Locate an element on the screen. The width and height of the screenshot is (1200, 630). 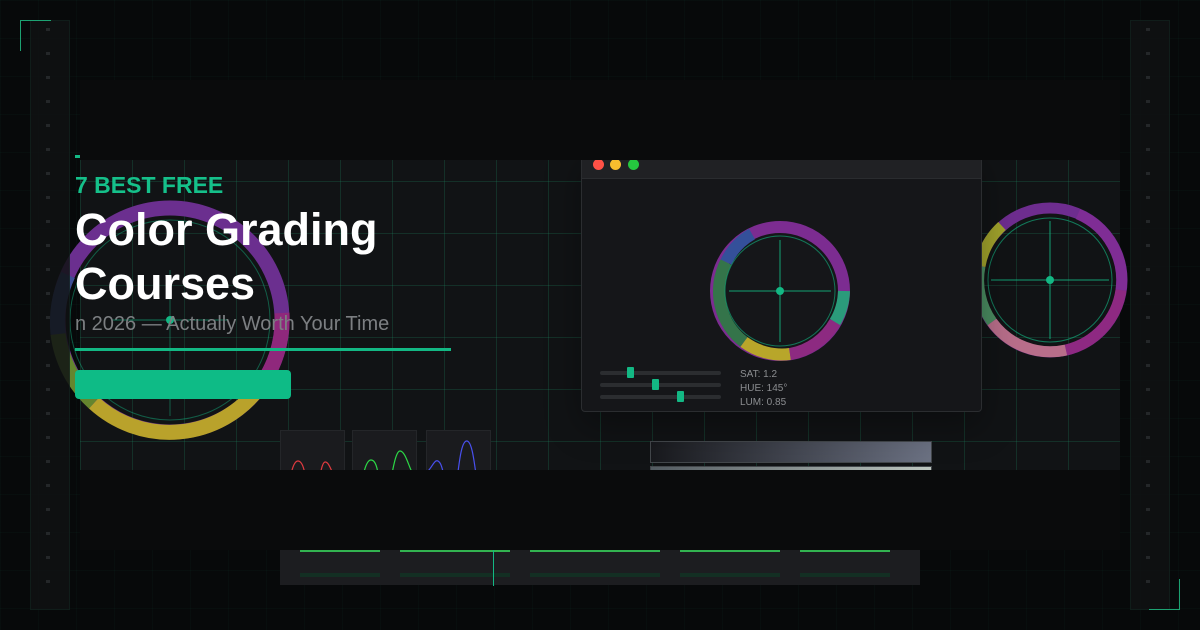
page-subtitle: n 2026 — Actually Worth Your Time is located at coordinates (232, 324).